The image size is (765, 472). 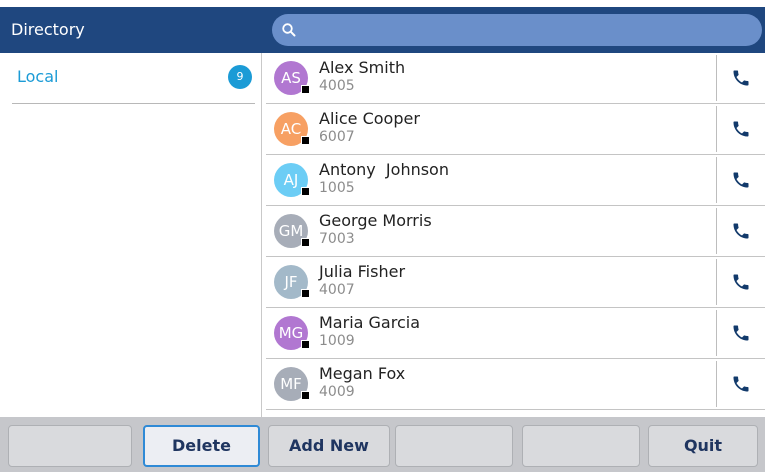 What do you see at coordinates (515, 78) in the screenshot?
I see `contact-row: AS Alex Smith 4005` at bounding box center [515, 78].